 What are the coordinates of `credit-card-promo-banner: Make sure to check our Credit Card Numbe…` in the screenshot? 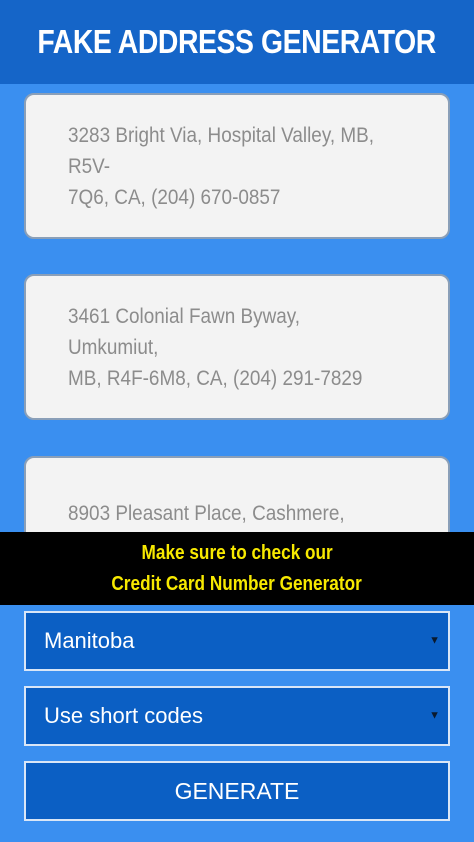 It's located at (237, 568).